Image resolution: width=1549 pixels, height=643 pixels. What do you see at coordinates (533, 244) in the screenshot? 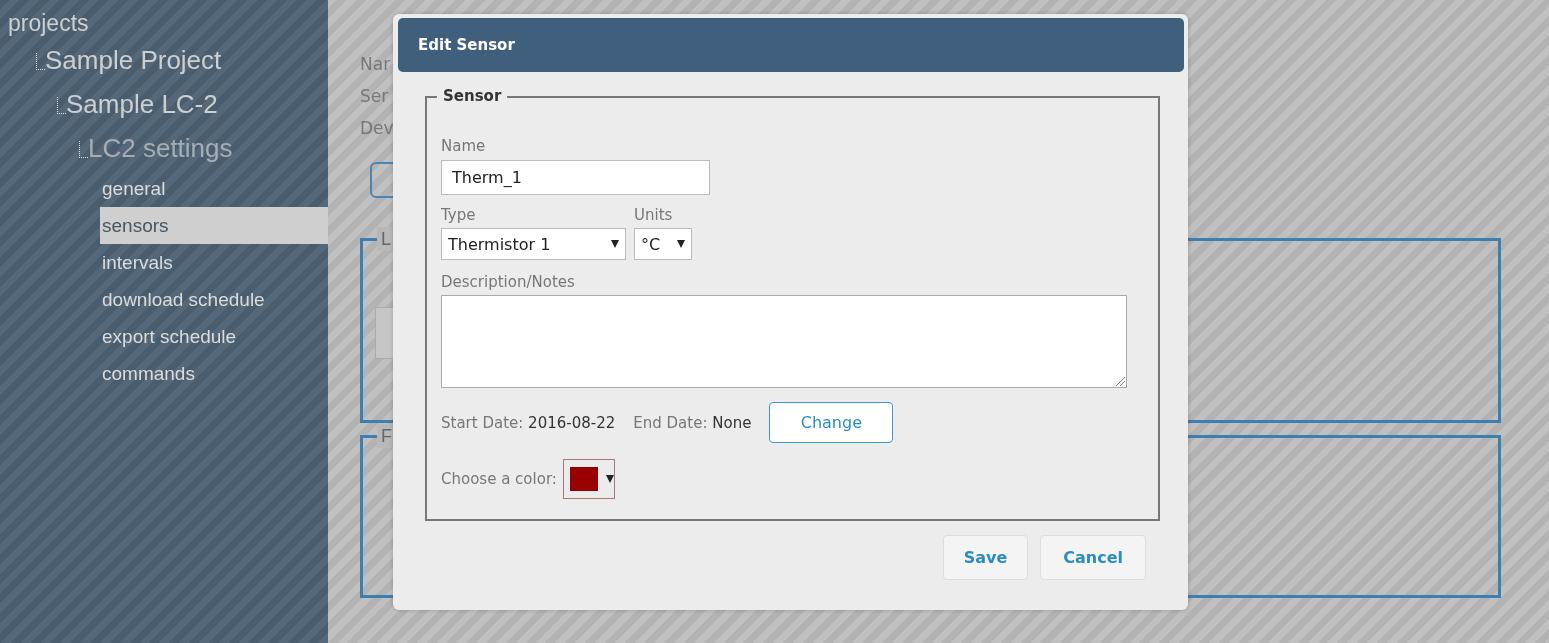
I see `dropdown: Thermistor 1` at bounding box center [533, 244].